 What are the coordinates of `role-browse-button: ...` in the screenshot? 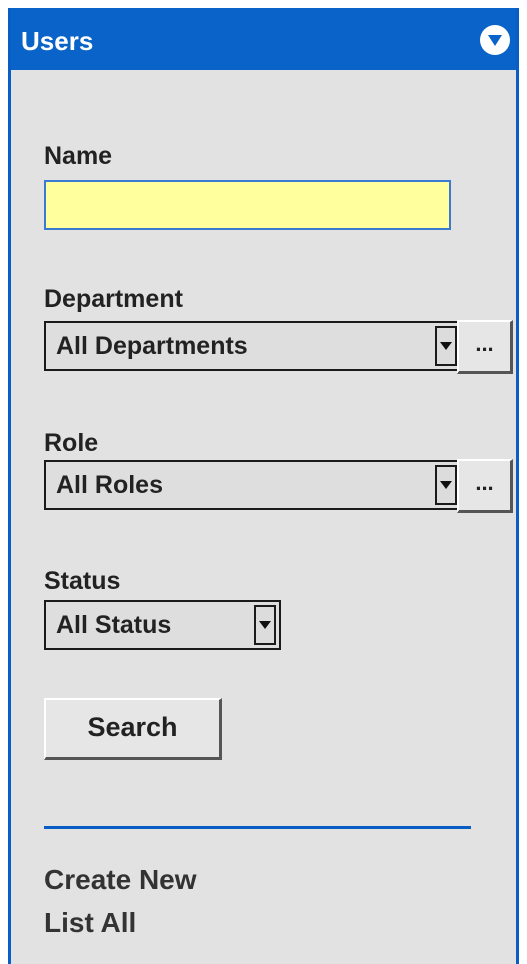 It's located at (485, 486).